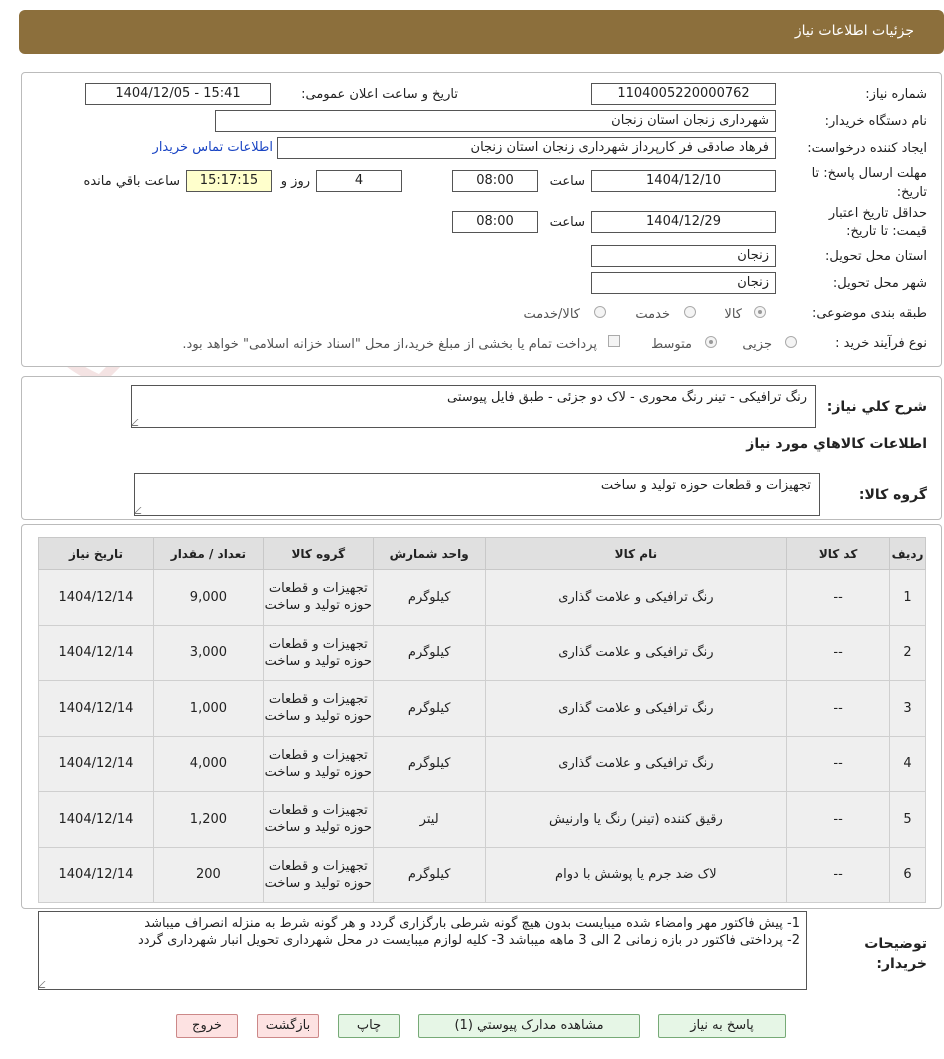  What do you see at coordinates (722, 1026) in the screenshot?
I see `reply-button: پاسخ به نیاز` at bounding box center [722, 1026].